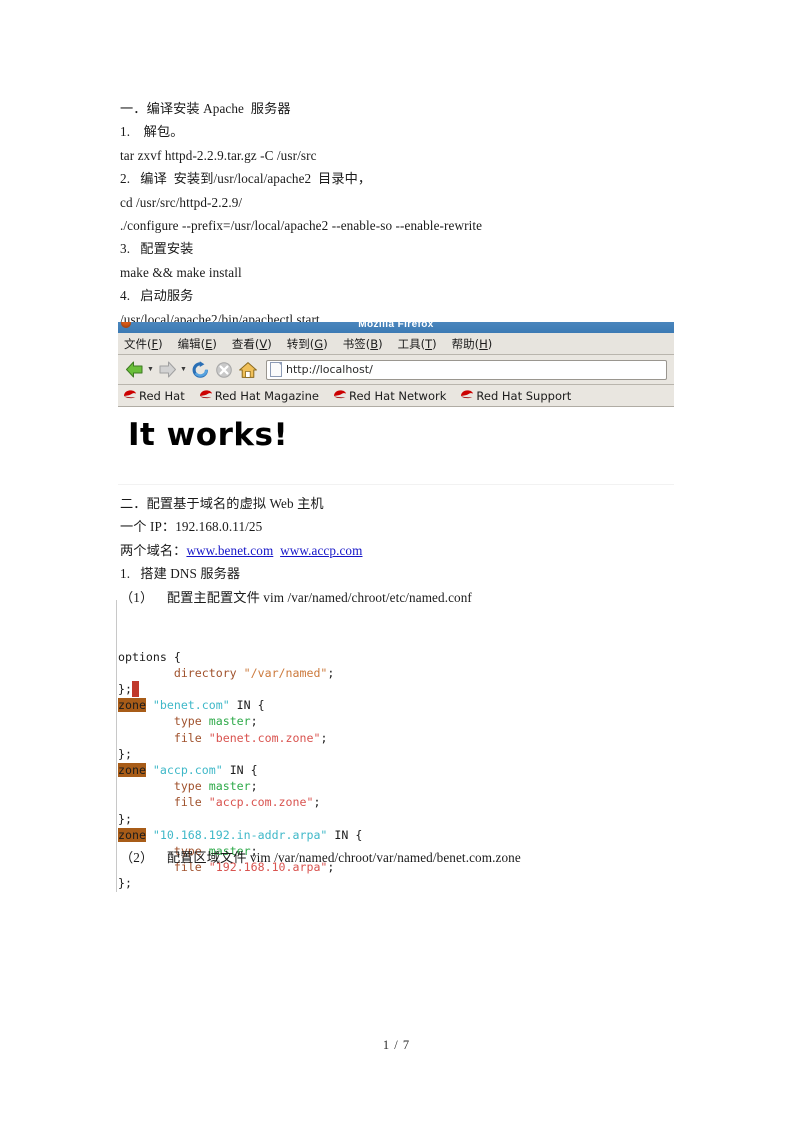 The width and height of the screenshot is (793, 1122). What do you see at coordinates (162, 395) in the screenshot?
I see `bookmark-label: Red Hat` at bounding box center [162, 395].